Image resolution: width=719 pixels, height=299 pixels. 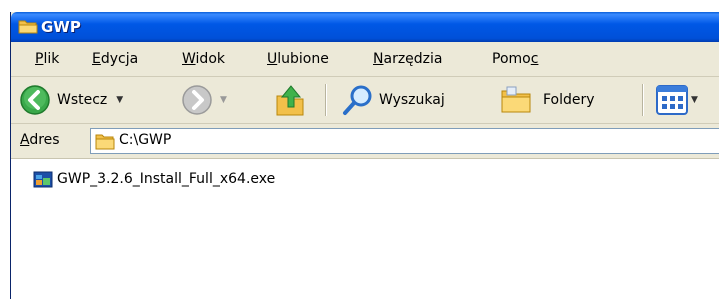 I want to click on search-button: Wyszukaj, so click(x=393, y=100).